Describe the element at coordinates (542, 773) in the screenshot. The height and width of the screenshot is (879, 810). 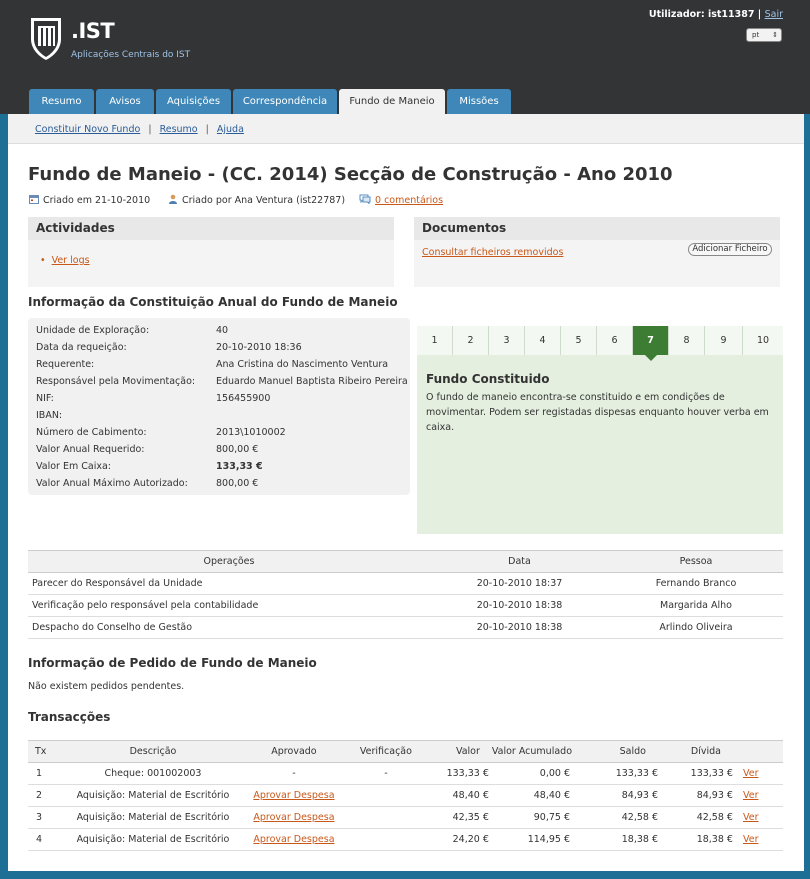
I see `accumulated-cell: 0,00 €` at that location.